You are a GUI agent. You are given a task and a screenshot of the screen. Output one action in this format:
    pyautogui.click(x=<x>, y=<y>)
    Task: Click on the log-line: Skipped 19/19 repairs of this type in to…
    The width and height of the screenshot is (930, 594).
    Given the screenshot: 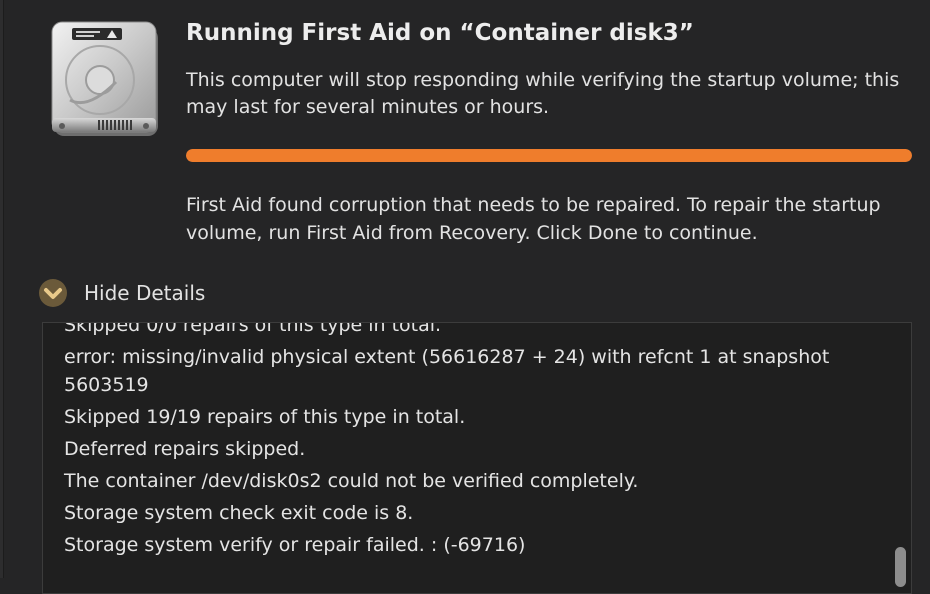 What is the action you would take?
    pyautogui.click(x=265, y=417)
    